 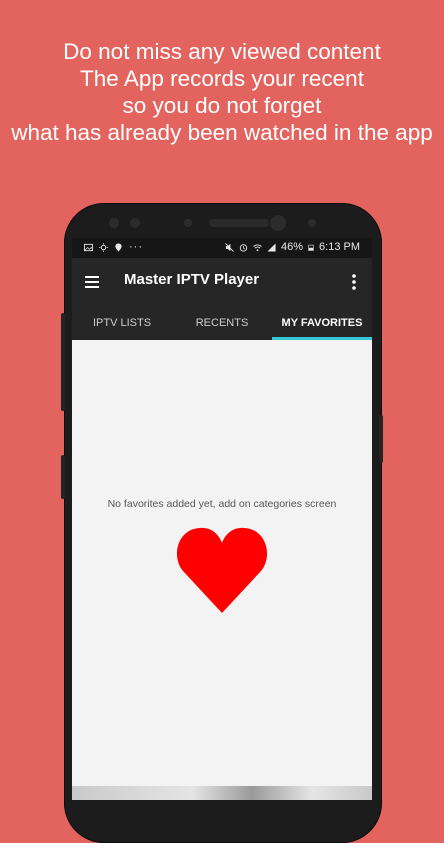 What do you see at coordinates (278, 223) in the screenshot?
I see `front-camera` at bounding box center [278, 223].